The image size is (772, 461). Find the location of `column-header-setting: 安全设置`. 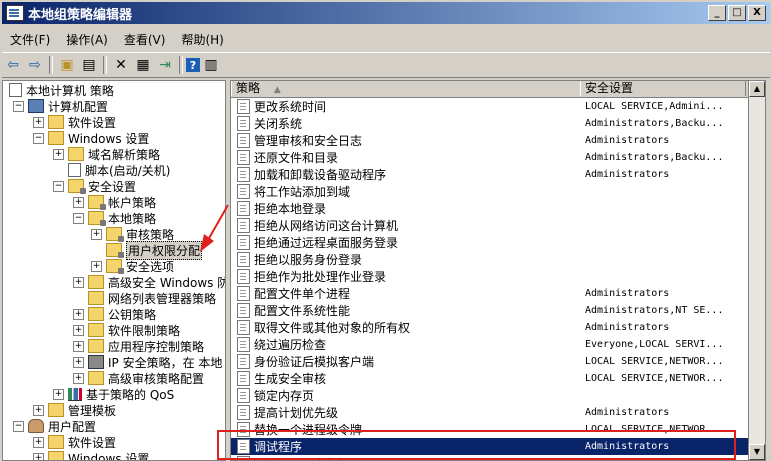

column-header-setting: 安全设置 is located at coordinates (663, 88).